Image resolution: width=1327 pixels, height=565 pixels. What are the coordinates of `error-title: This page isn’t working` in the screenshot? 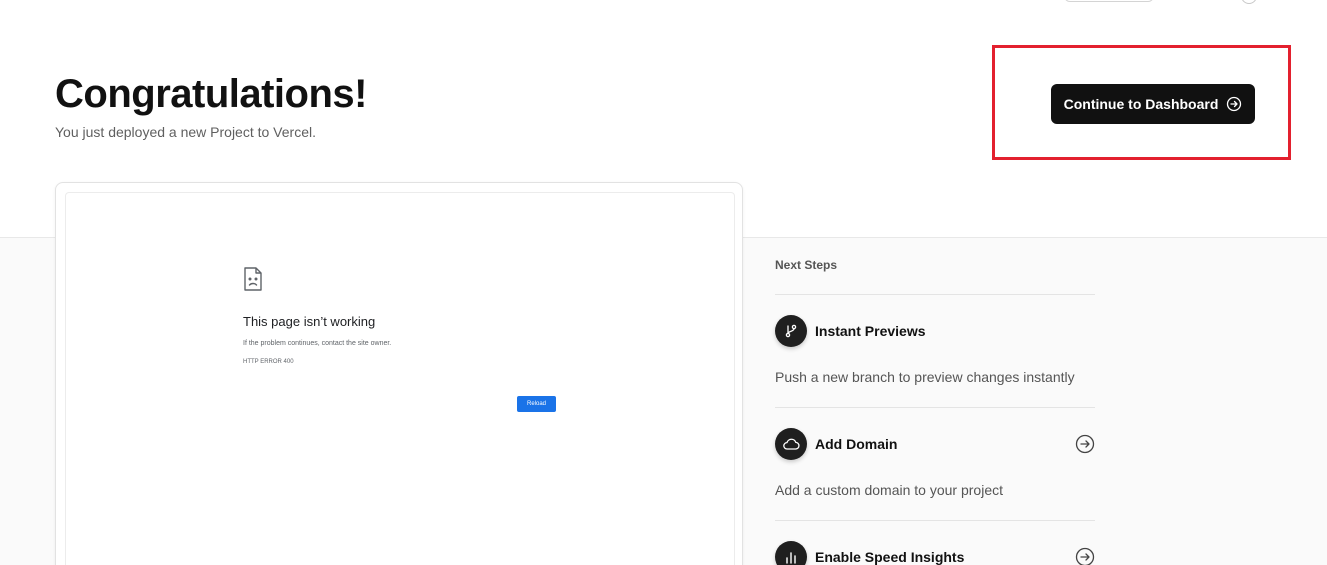 It's located at (309, 321).